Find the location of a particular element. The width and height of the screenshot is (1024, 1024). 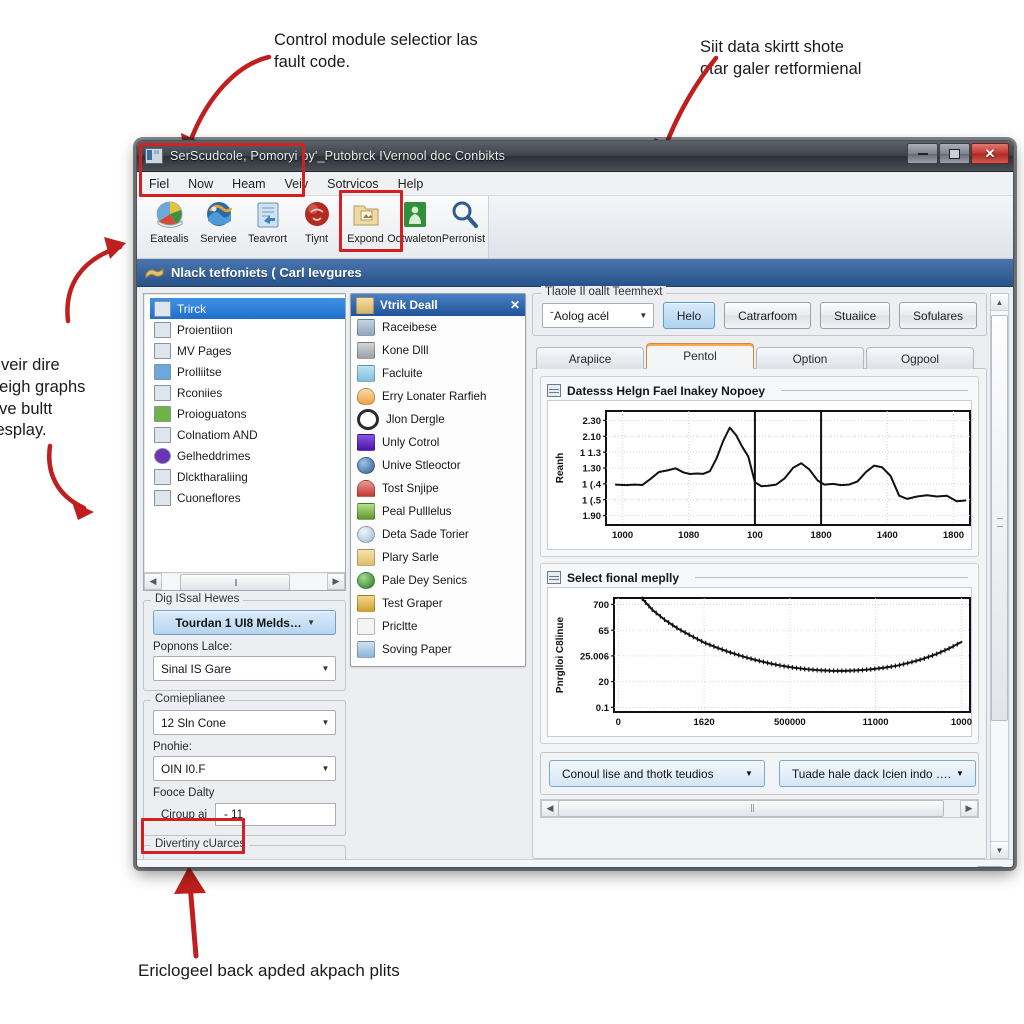

tree-horizontal-scrollbar: ◀ ▶ is located at coordinates (244, 581).